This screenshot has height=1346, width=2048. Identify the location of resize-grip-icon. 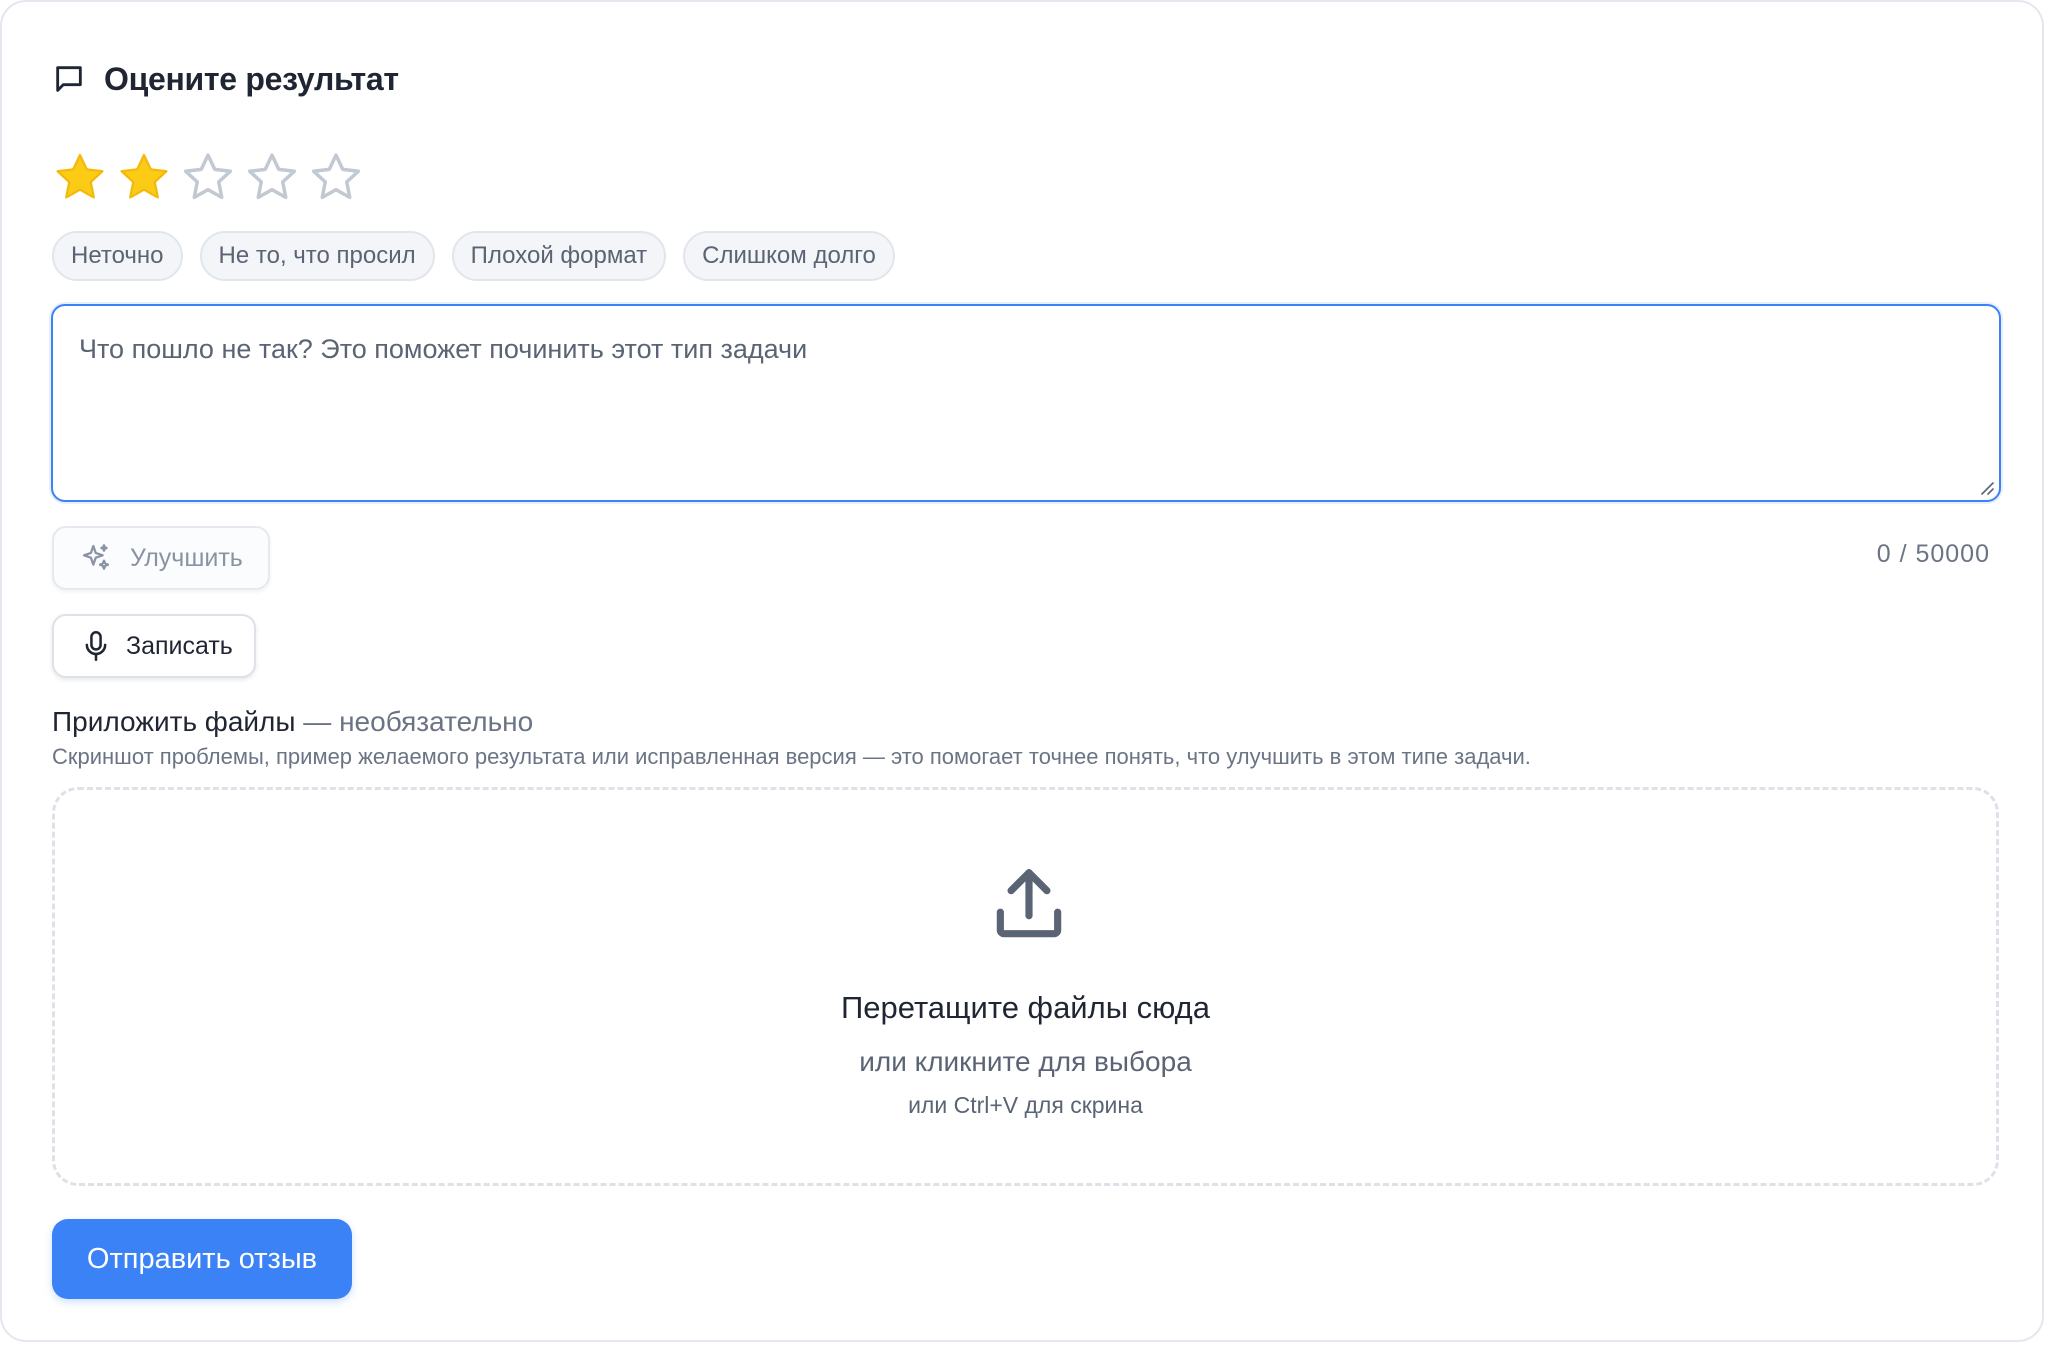
(1987, 488).